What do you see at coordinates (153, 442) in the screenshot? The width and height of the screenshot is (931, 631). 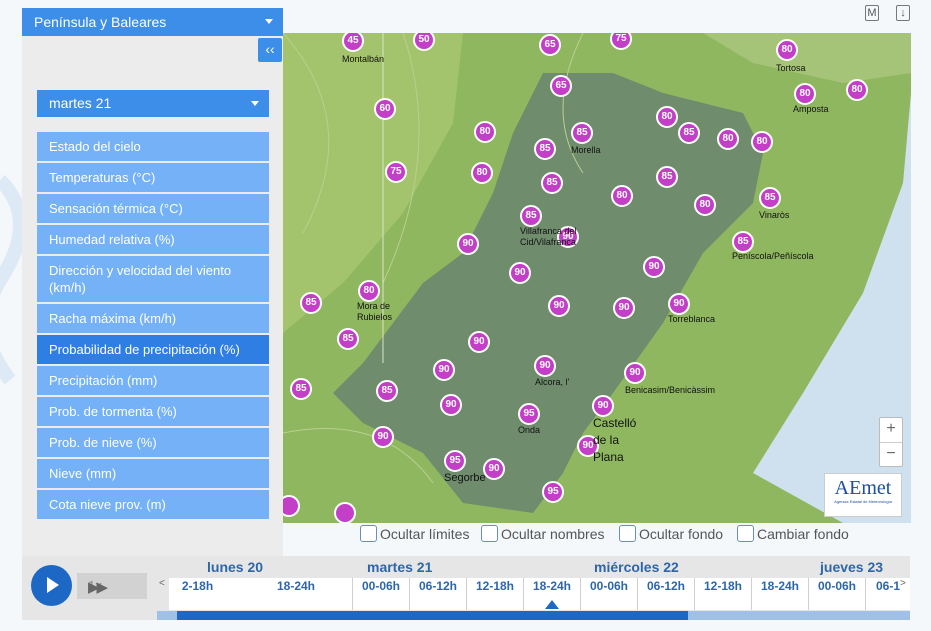 I see `menu-item-prob-nieve: Prob. de nieve (%)` at bounding box center [153, 442].